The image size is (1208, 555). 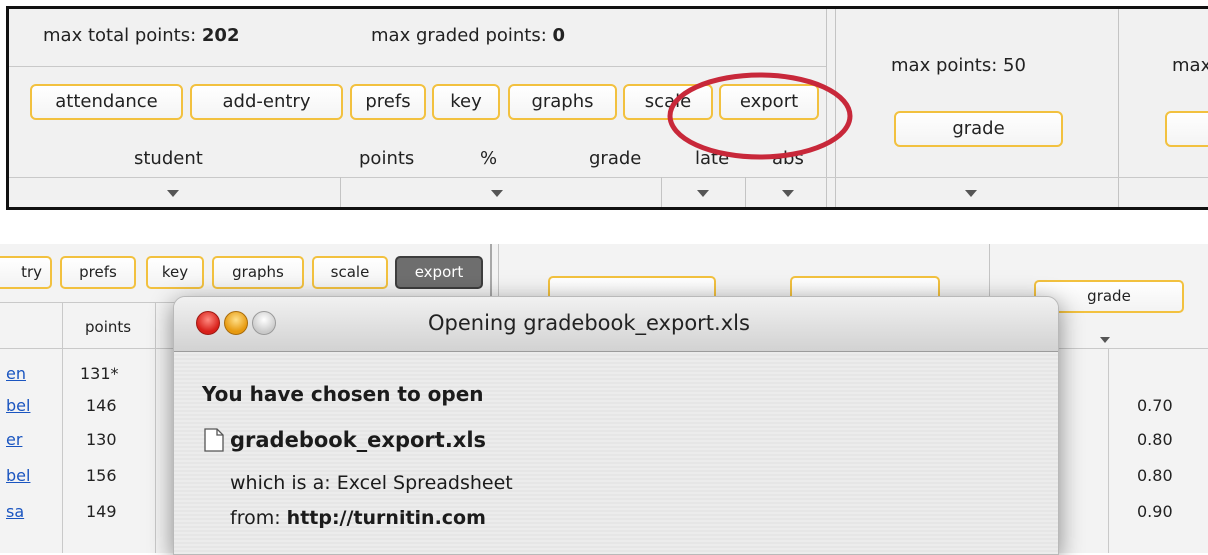 What do you see at coordinates (608, 177) in the screenshot?
I see `divider` at bounding box center [608, 177].